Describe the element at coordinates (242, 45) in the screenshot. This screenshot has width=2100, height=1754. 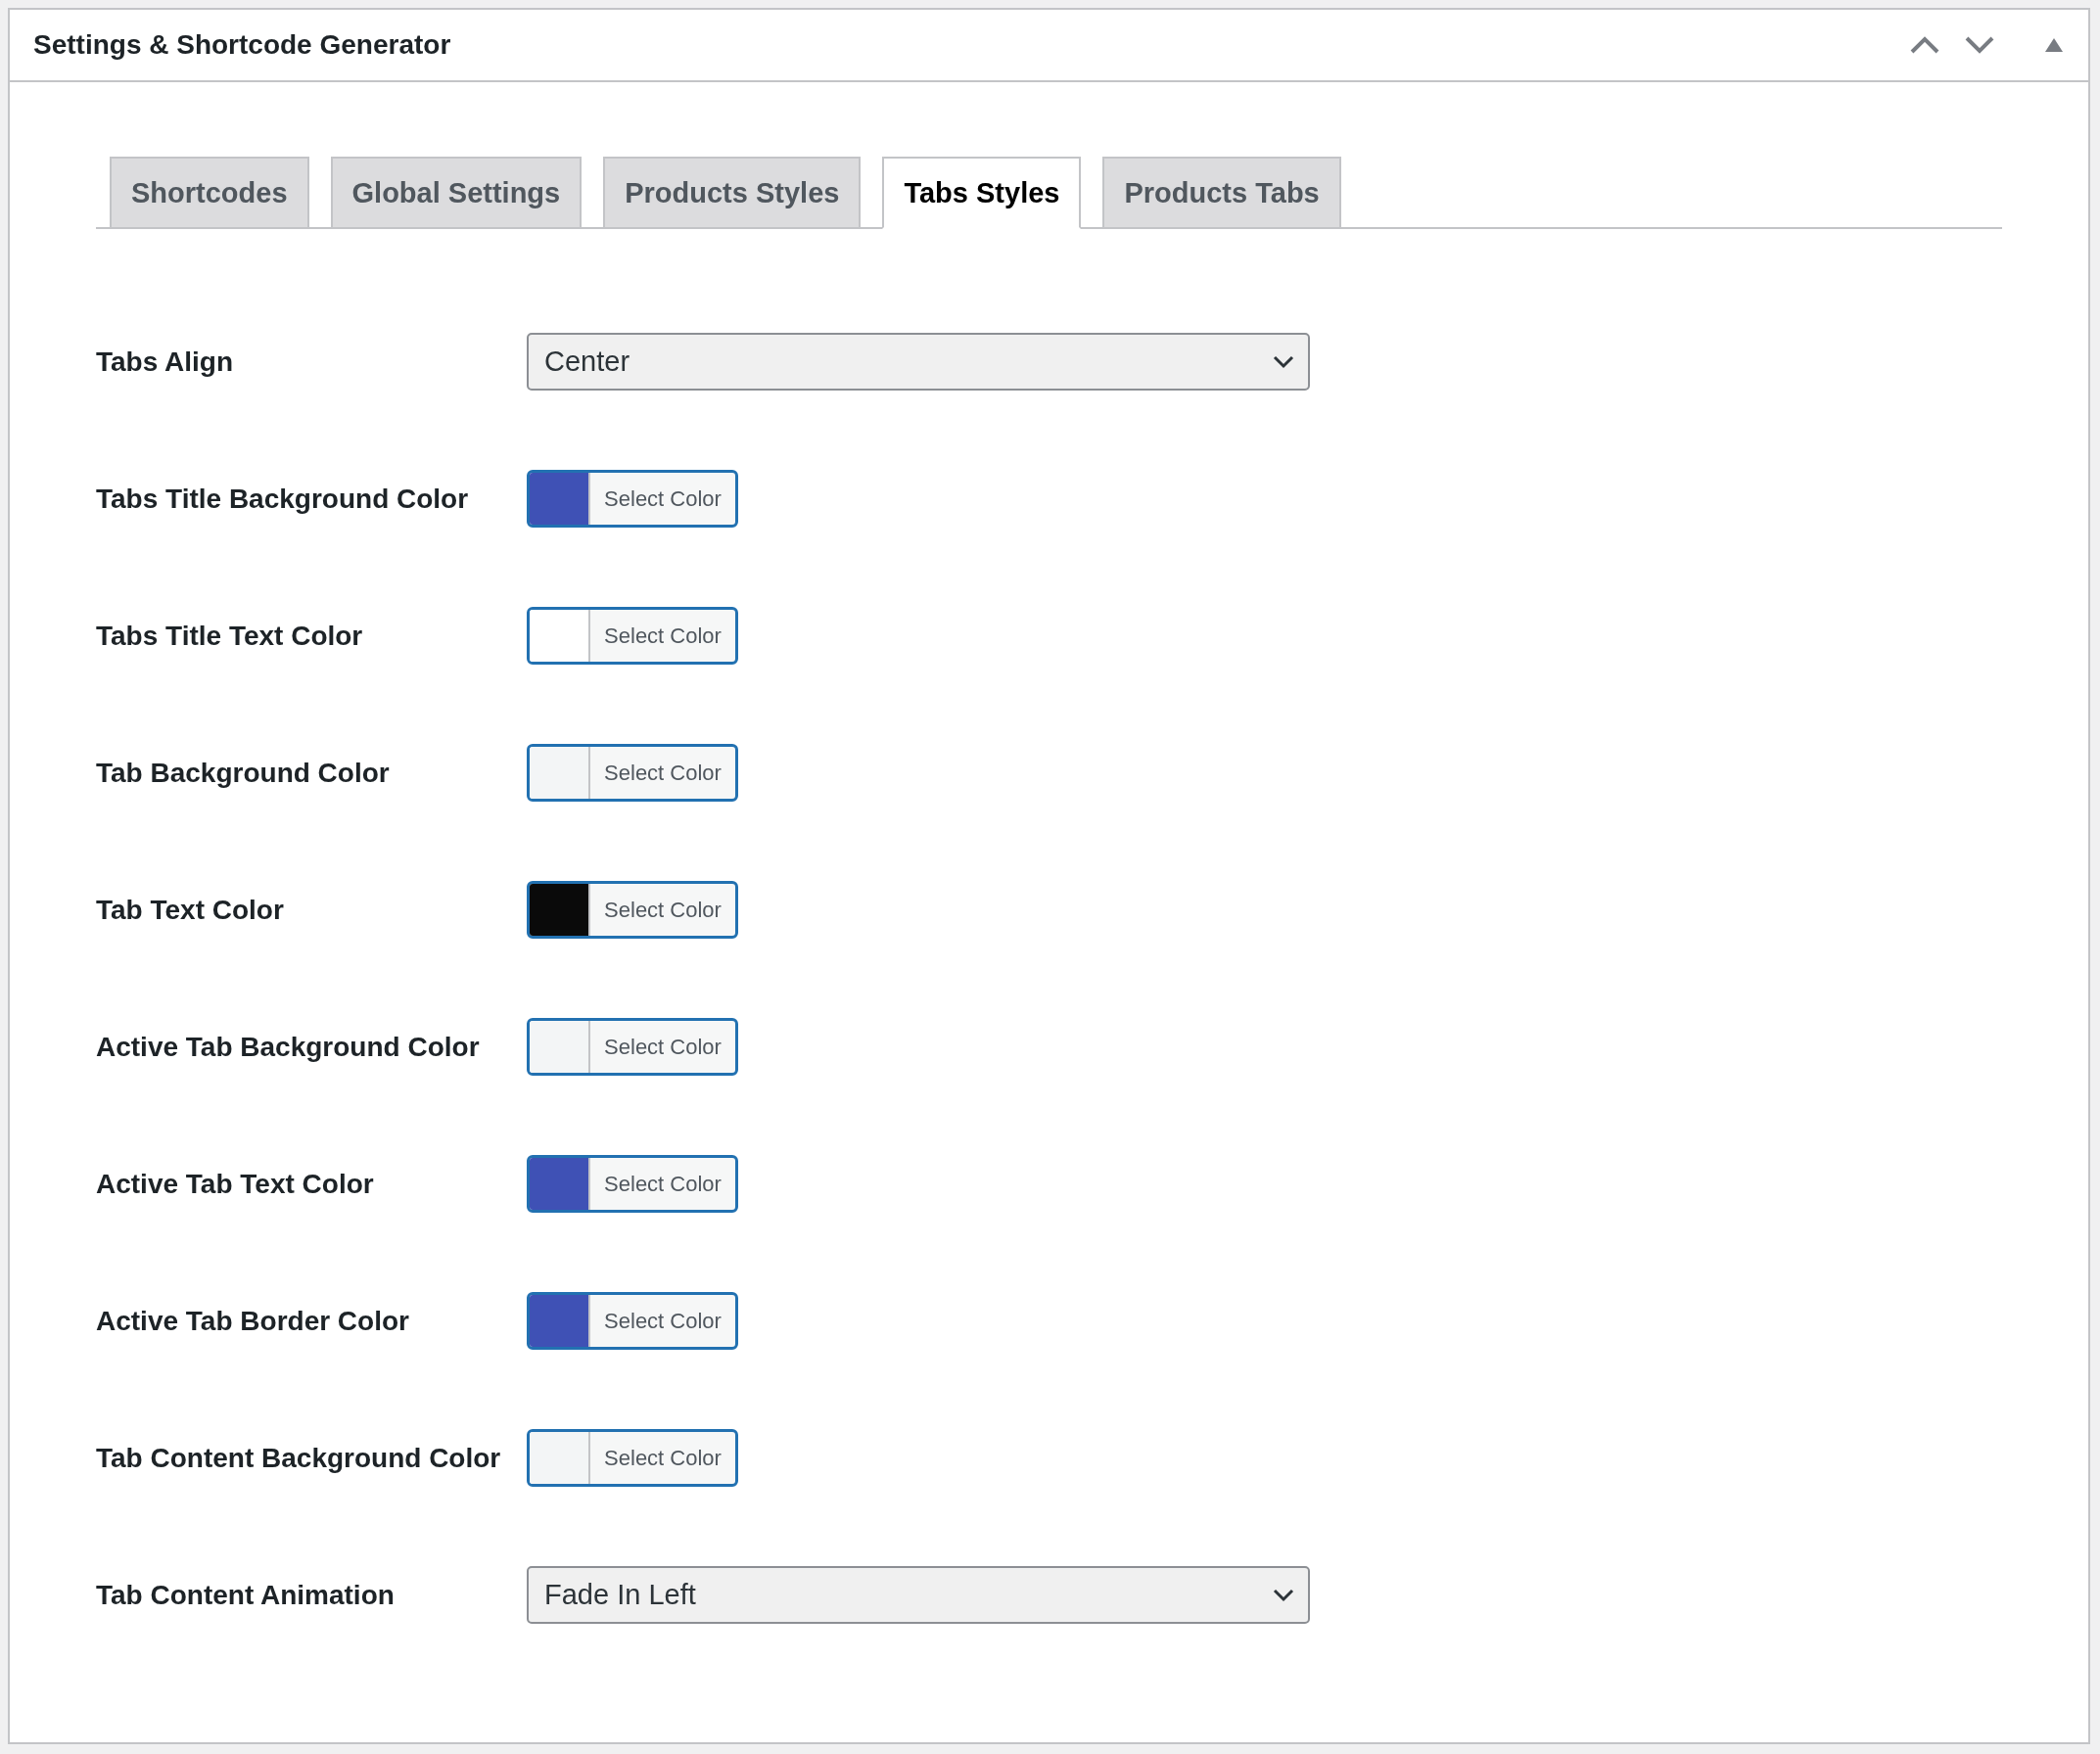
I see `panel-title: Settings & Shortcode Generator` at that location.